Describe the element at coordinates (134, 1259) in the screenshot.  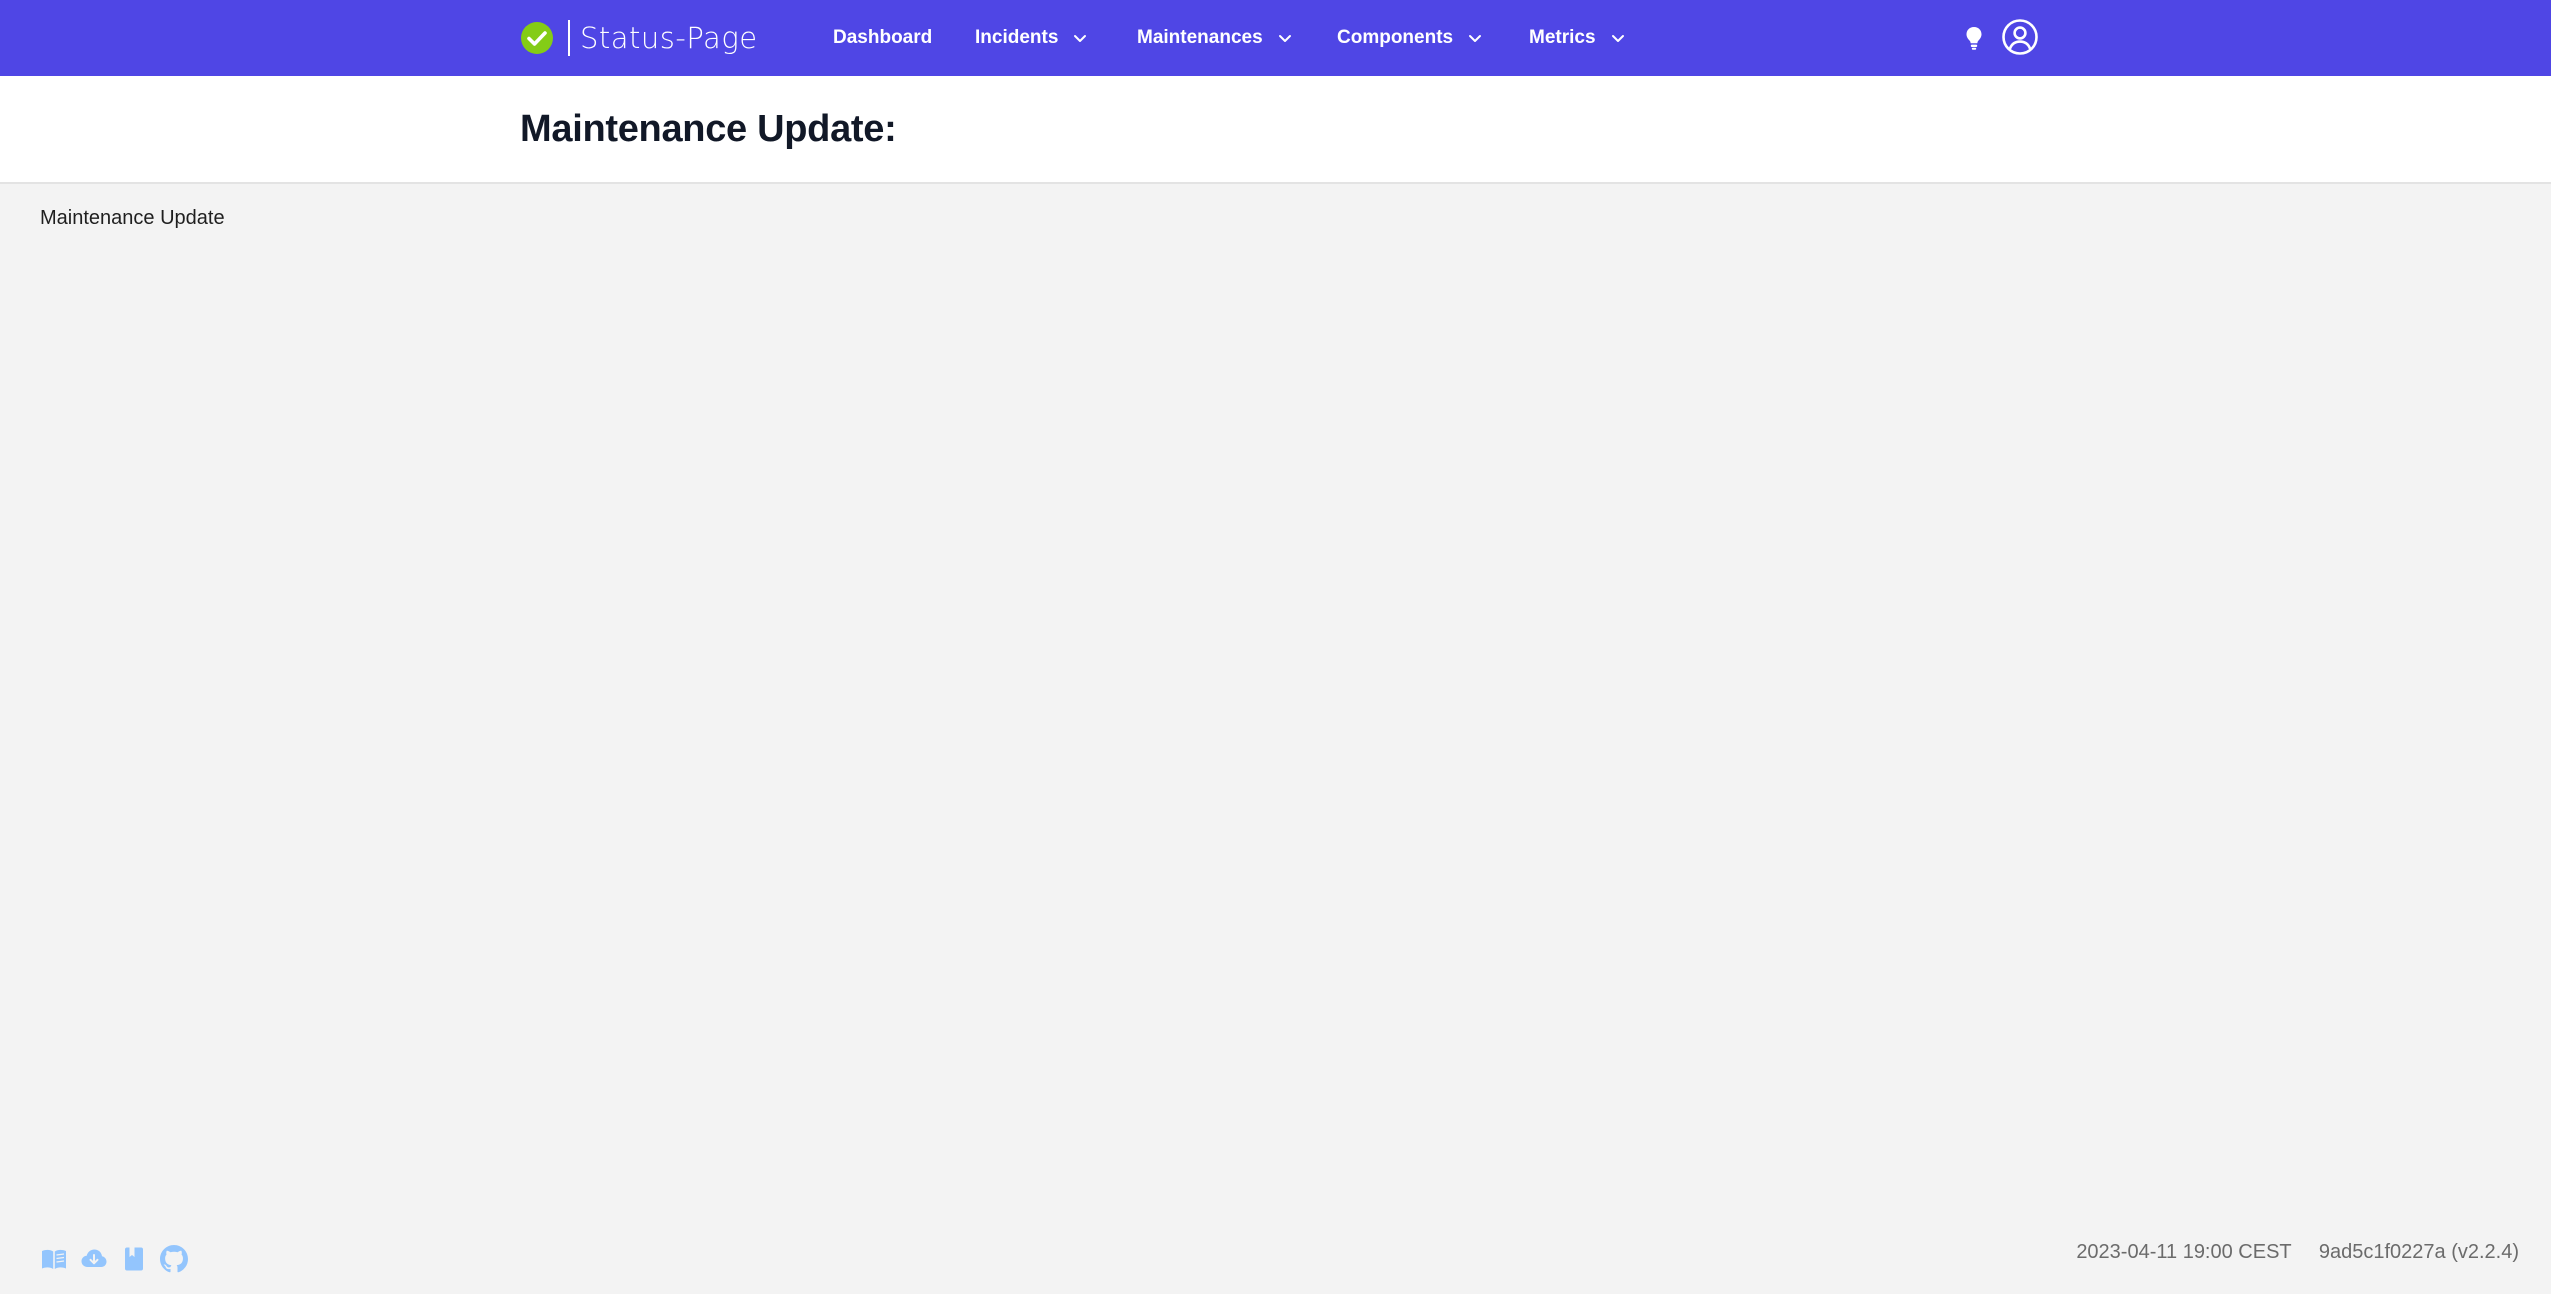
I see `bookmark-icon` at that location.